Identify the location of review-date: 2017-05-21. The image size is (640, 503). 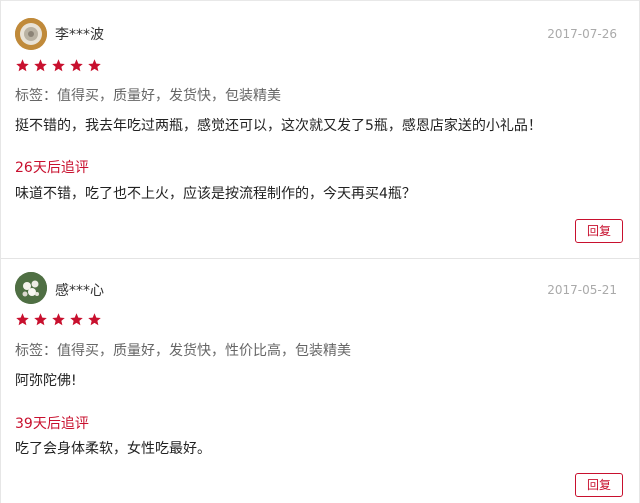
(582, 290).